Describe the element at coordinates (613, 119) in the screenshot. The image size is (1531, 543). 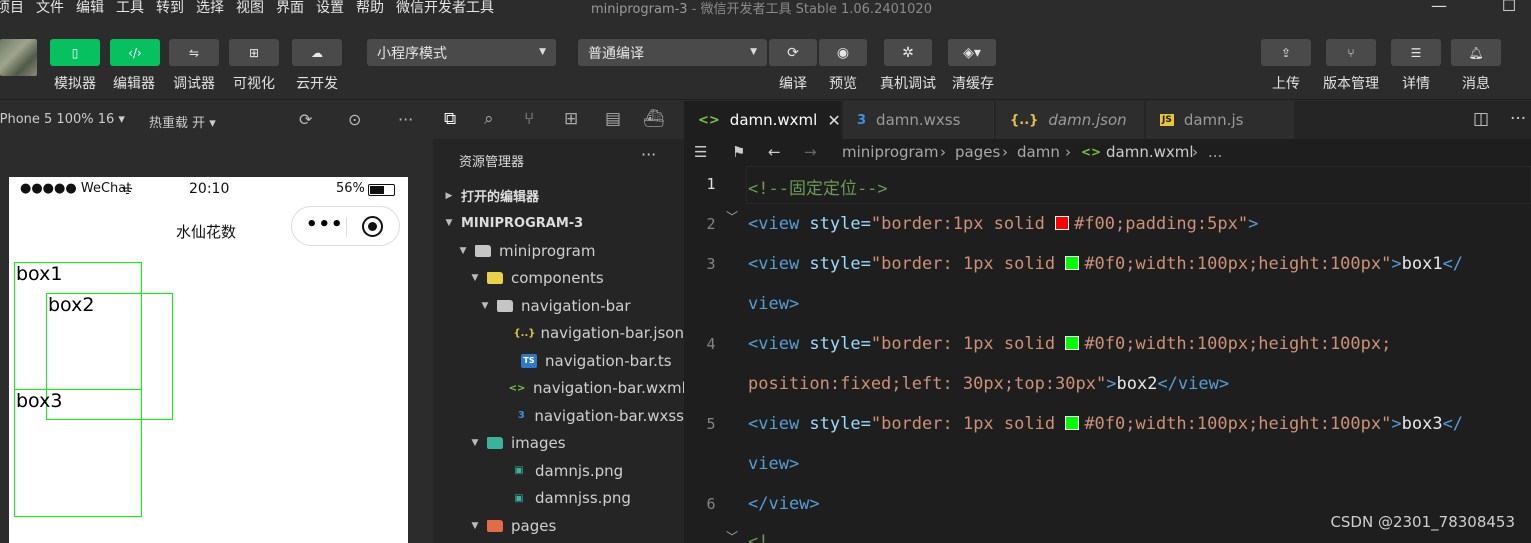
I see `storage-icon: ▤` at that location.